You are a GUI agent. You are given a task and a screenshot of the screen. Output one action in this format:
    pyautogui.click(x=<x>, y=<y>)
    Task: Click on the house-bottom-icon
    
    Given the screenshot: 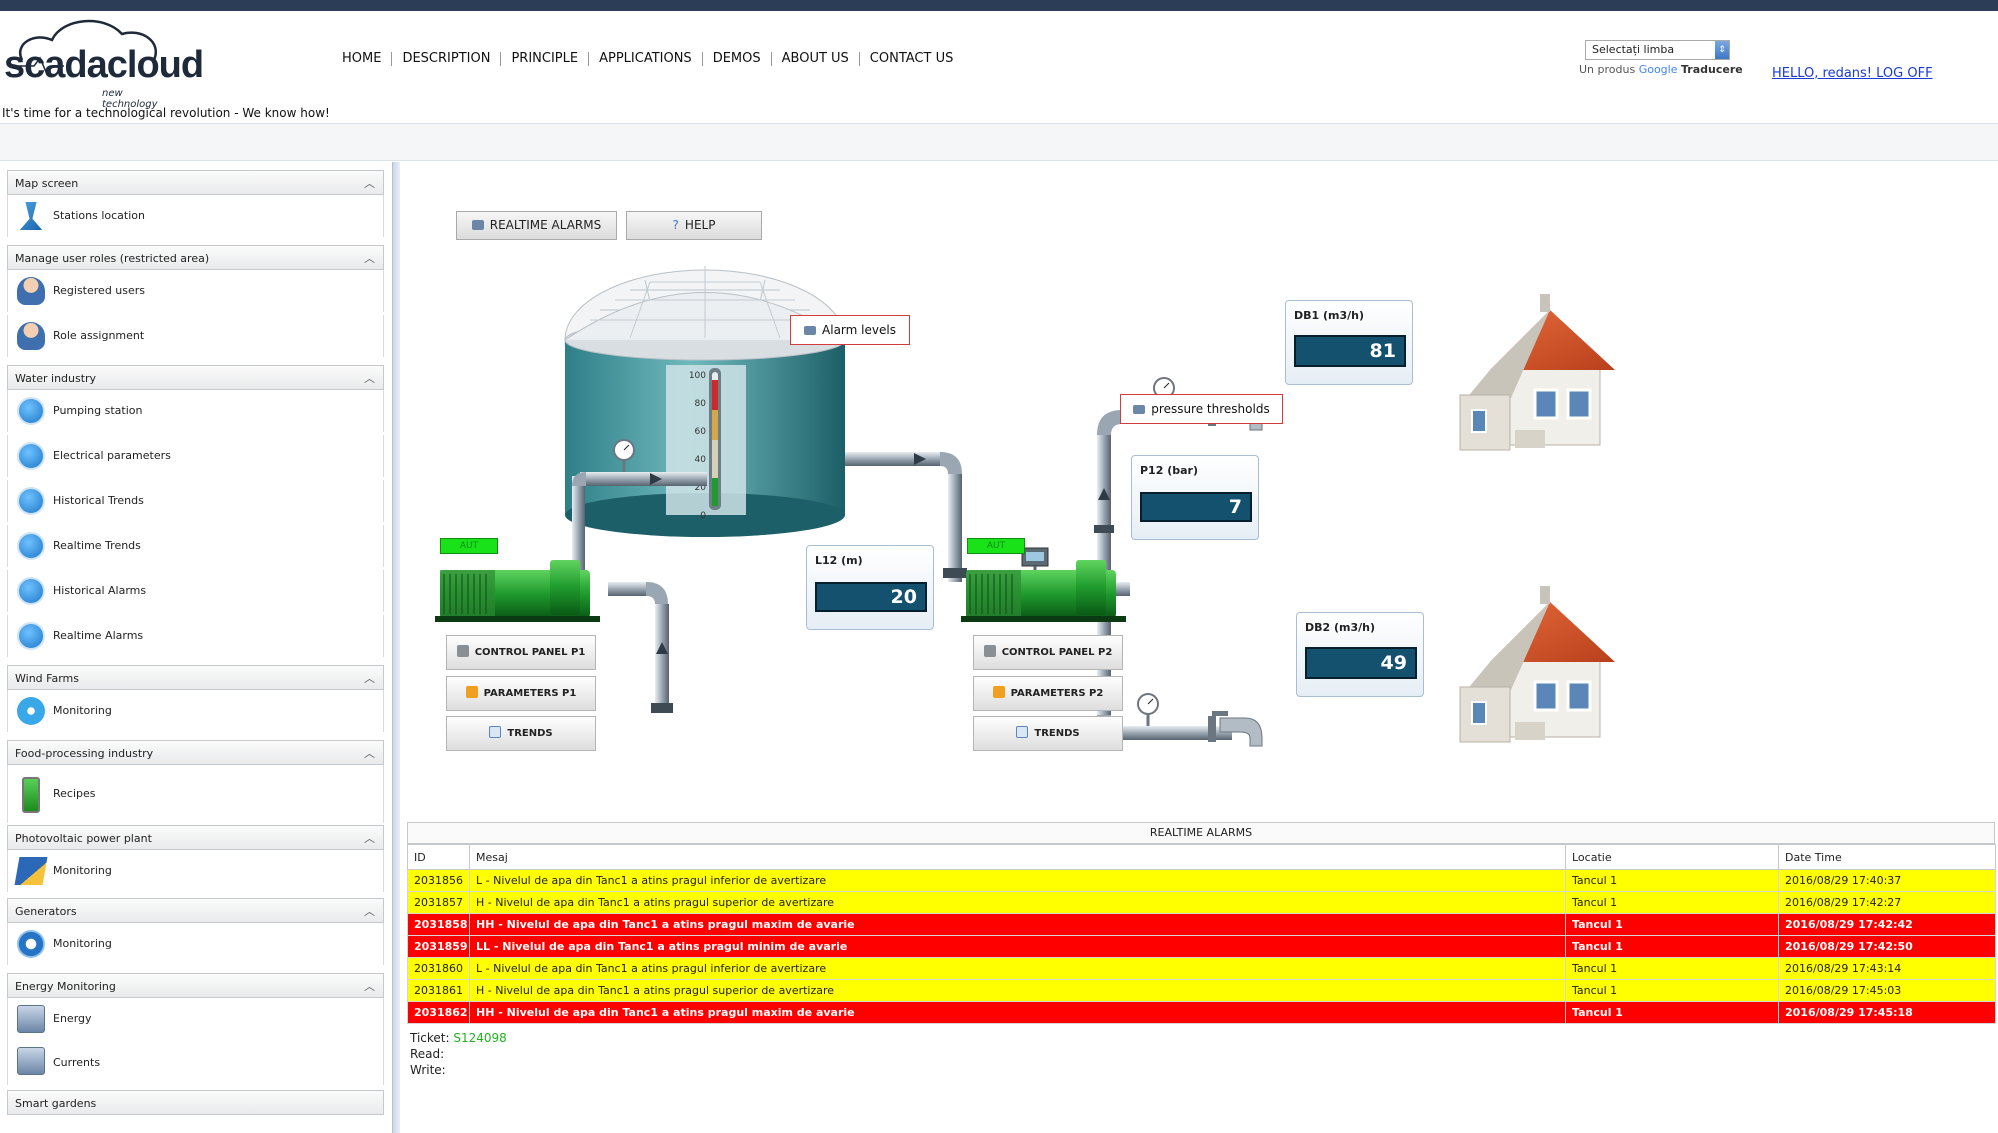 What is the action you would take?
    pyautogui.click(x=1537, y=664)
    